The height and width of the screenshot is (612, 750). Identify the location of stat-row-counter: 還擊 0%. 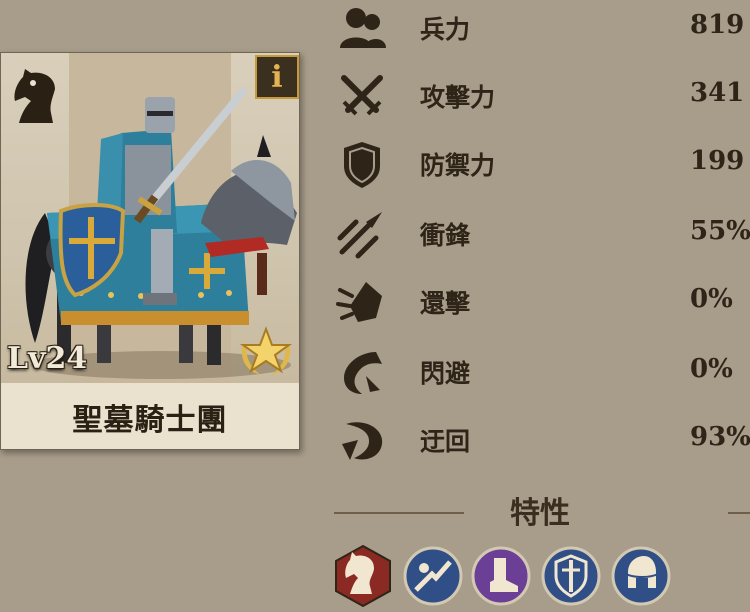
(540, 301).